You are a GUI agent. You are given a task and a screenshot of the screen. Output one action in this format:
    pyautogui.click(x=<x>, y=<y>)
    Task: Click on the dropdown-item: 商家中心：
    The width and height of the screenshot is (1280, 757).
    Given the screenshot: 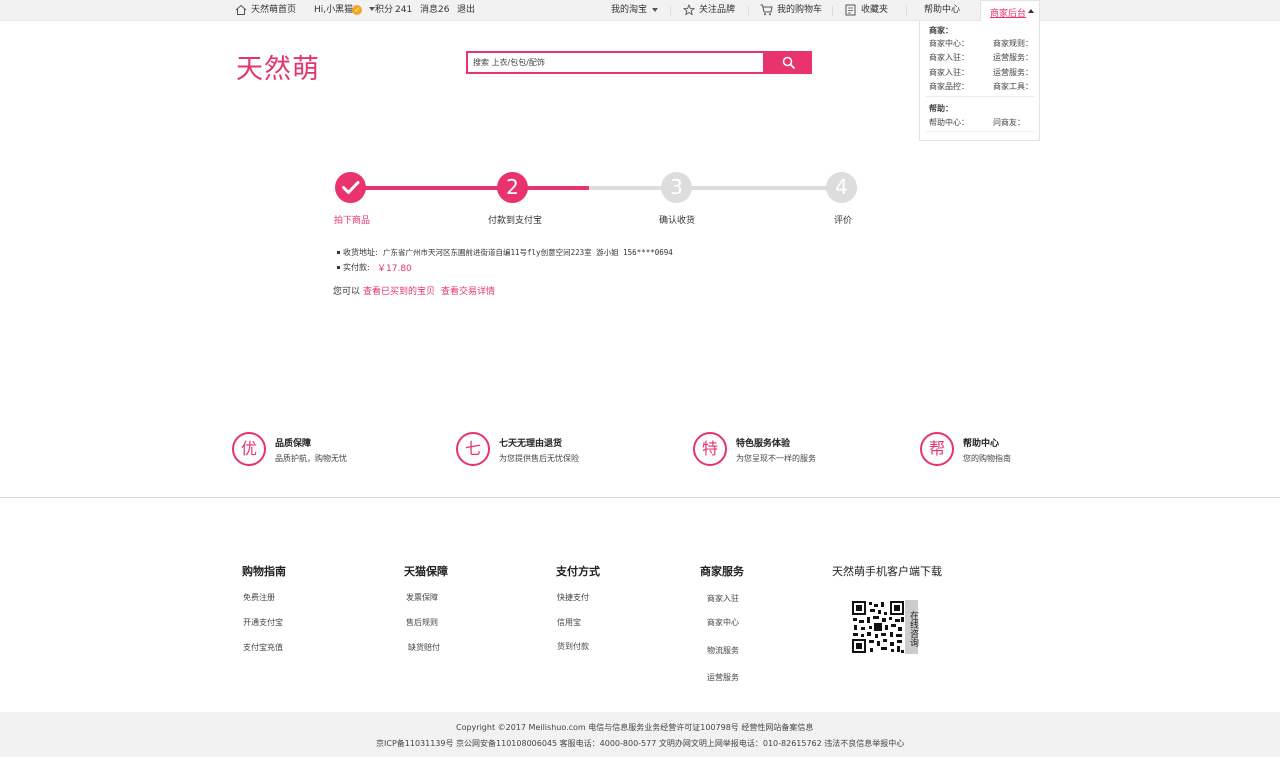 What is the action you would take?
    pyautogui.click(x=949, y=44)
    